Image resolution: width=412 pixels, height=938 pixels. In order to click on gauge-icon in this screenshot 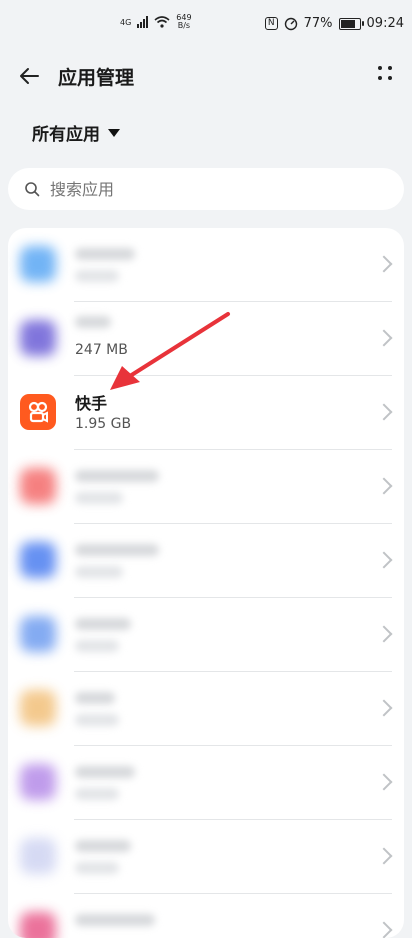, I will do `click(290, 23)`.